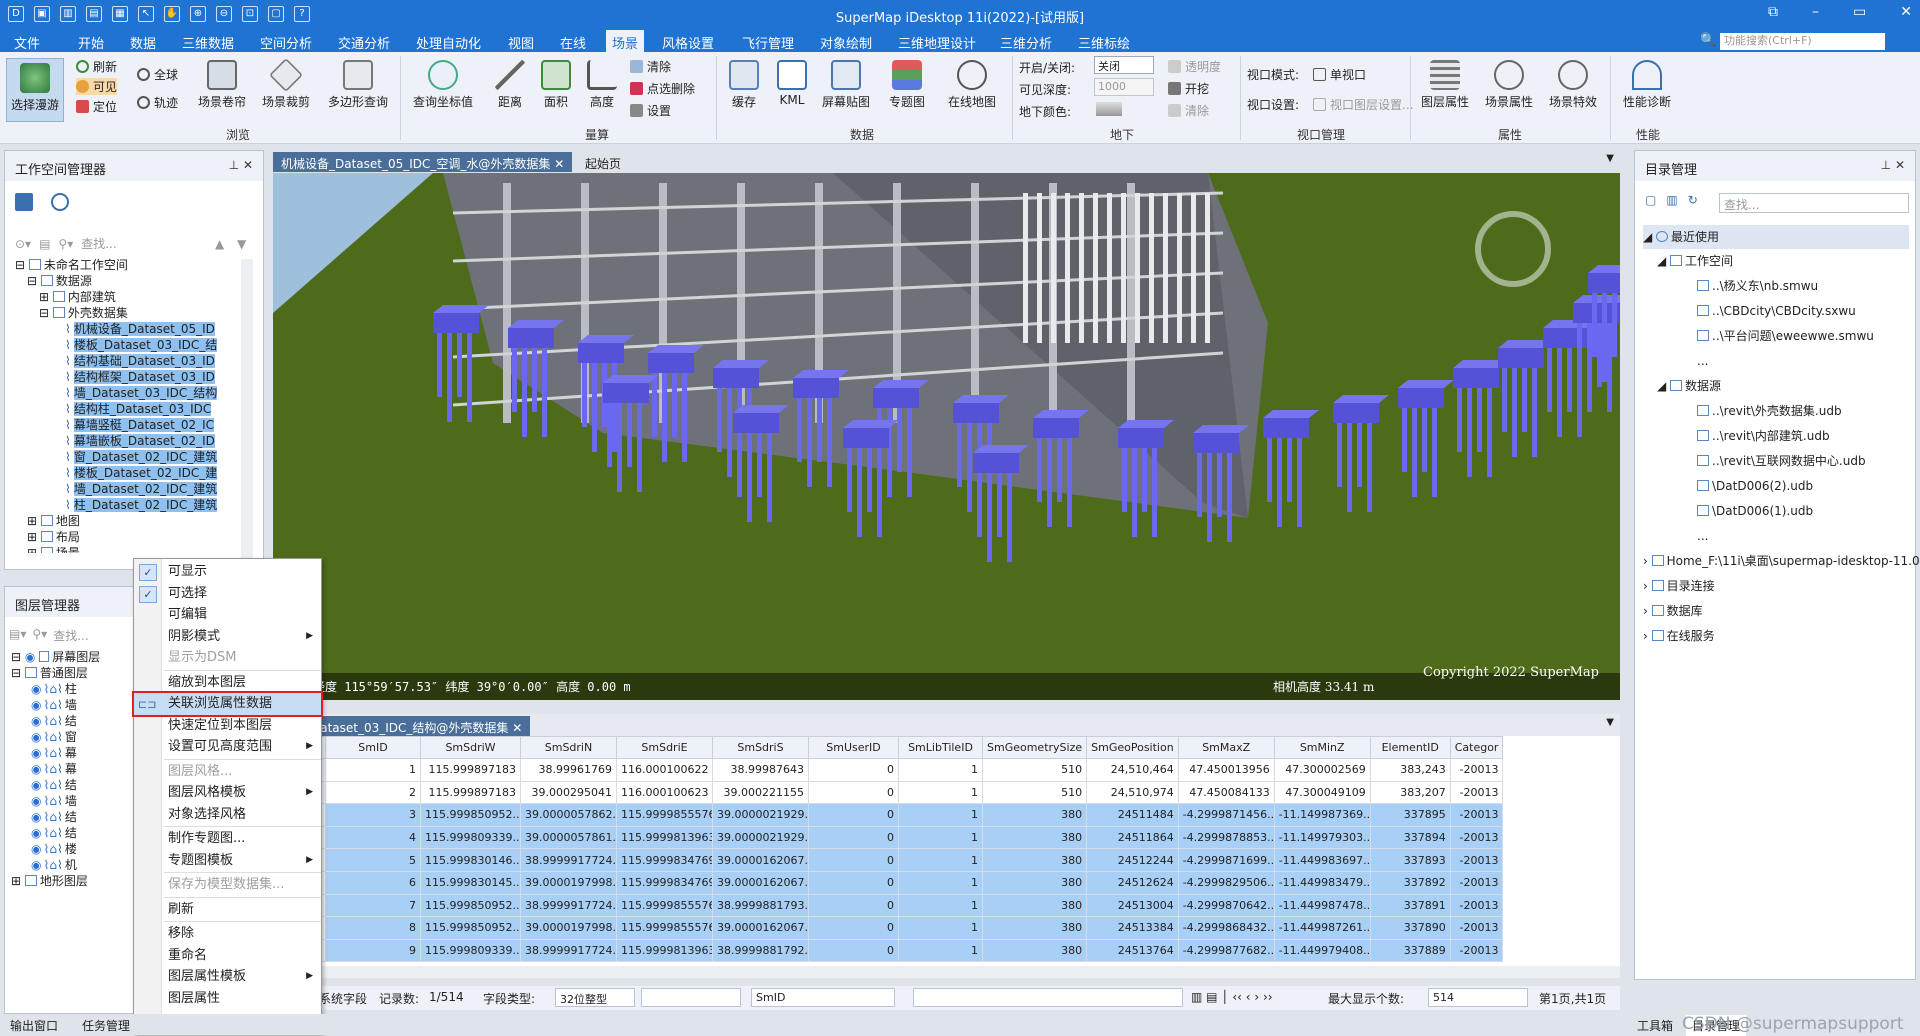 The height and width of the screenshot is (1036, 1920). Describe the element at coordinates (1410, 792) in the screenshot. I see `table-cell: 383,207` at that location.